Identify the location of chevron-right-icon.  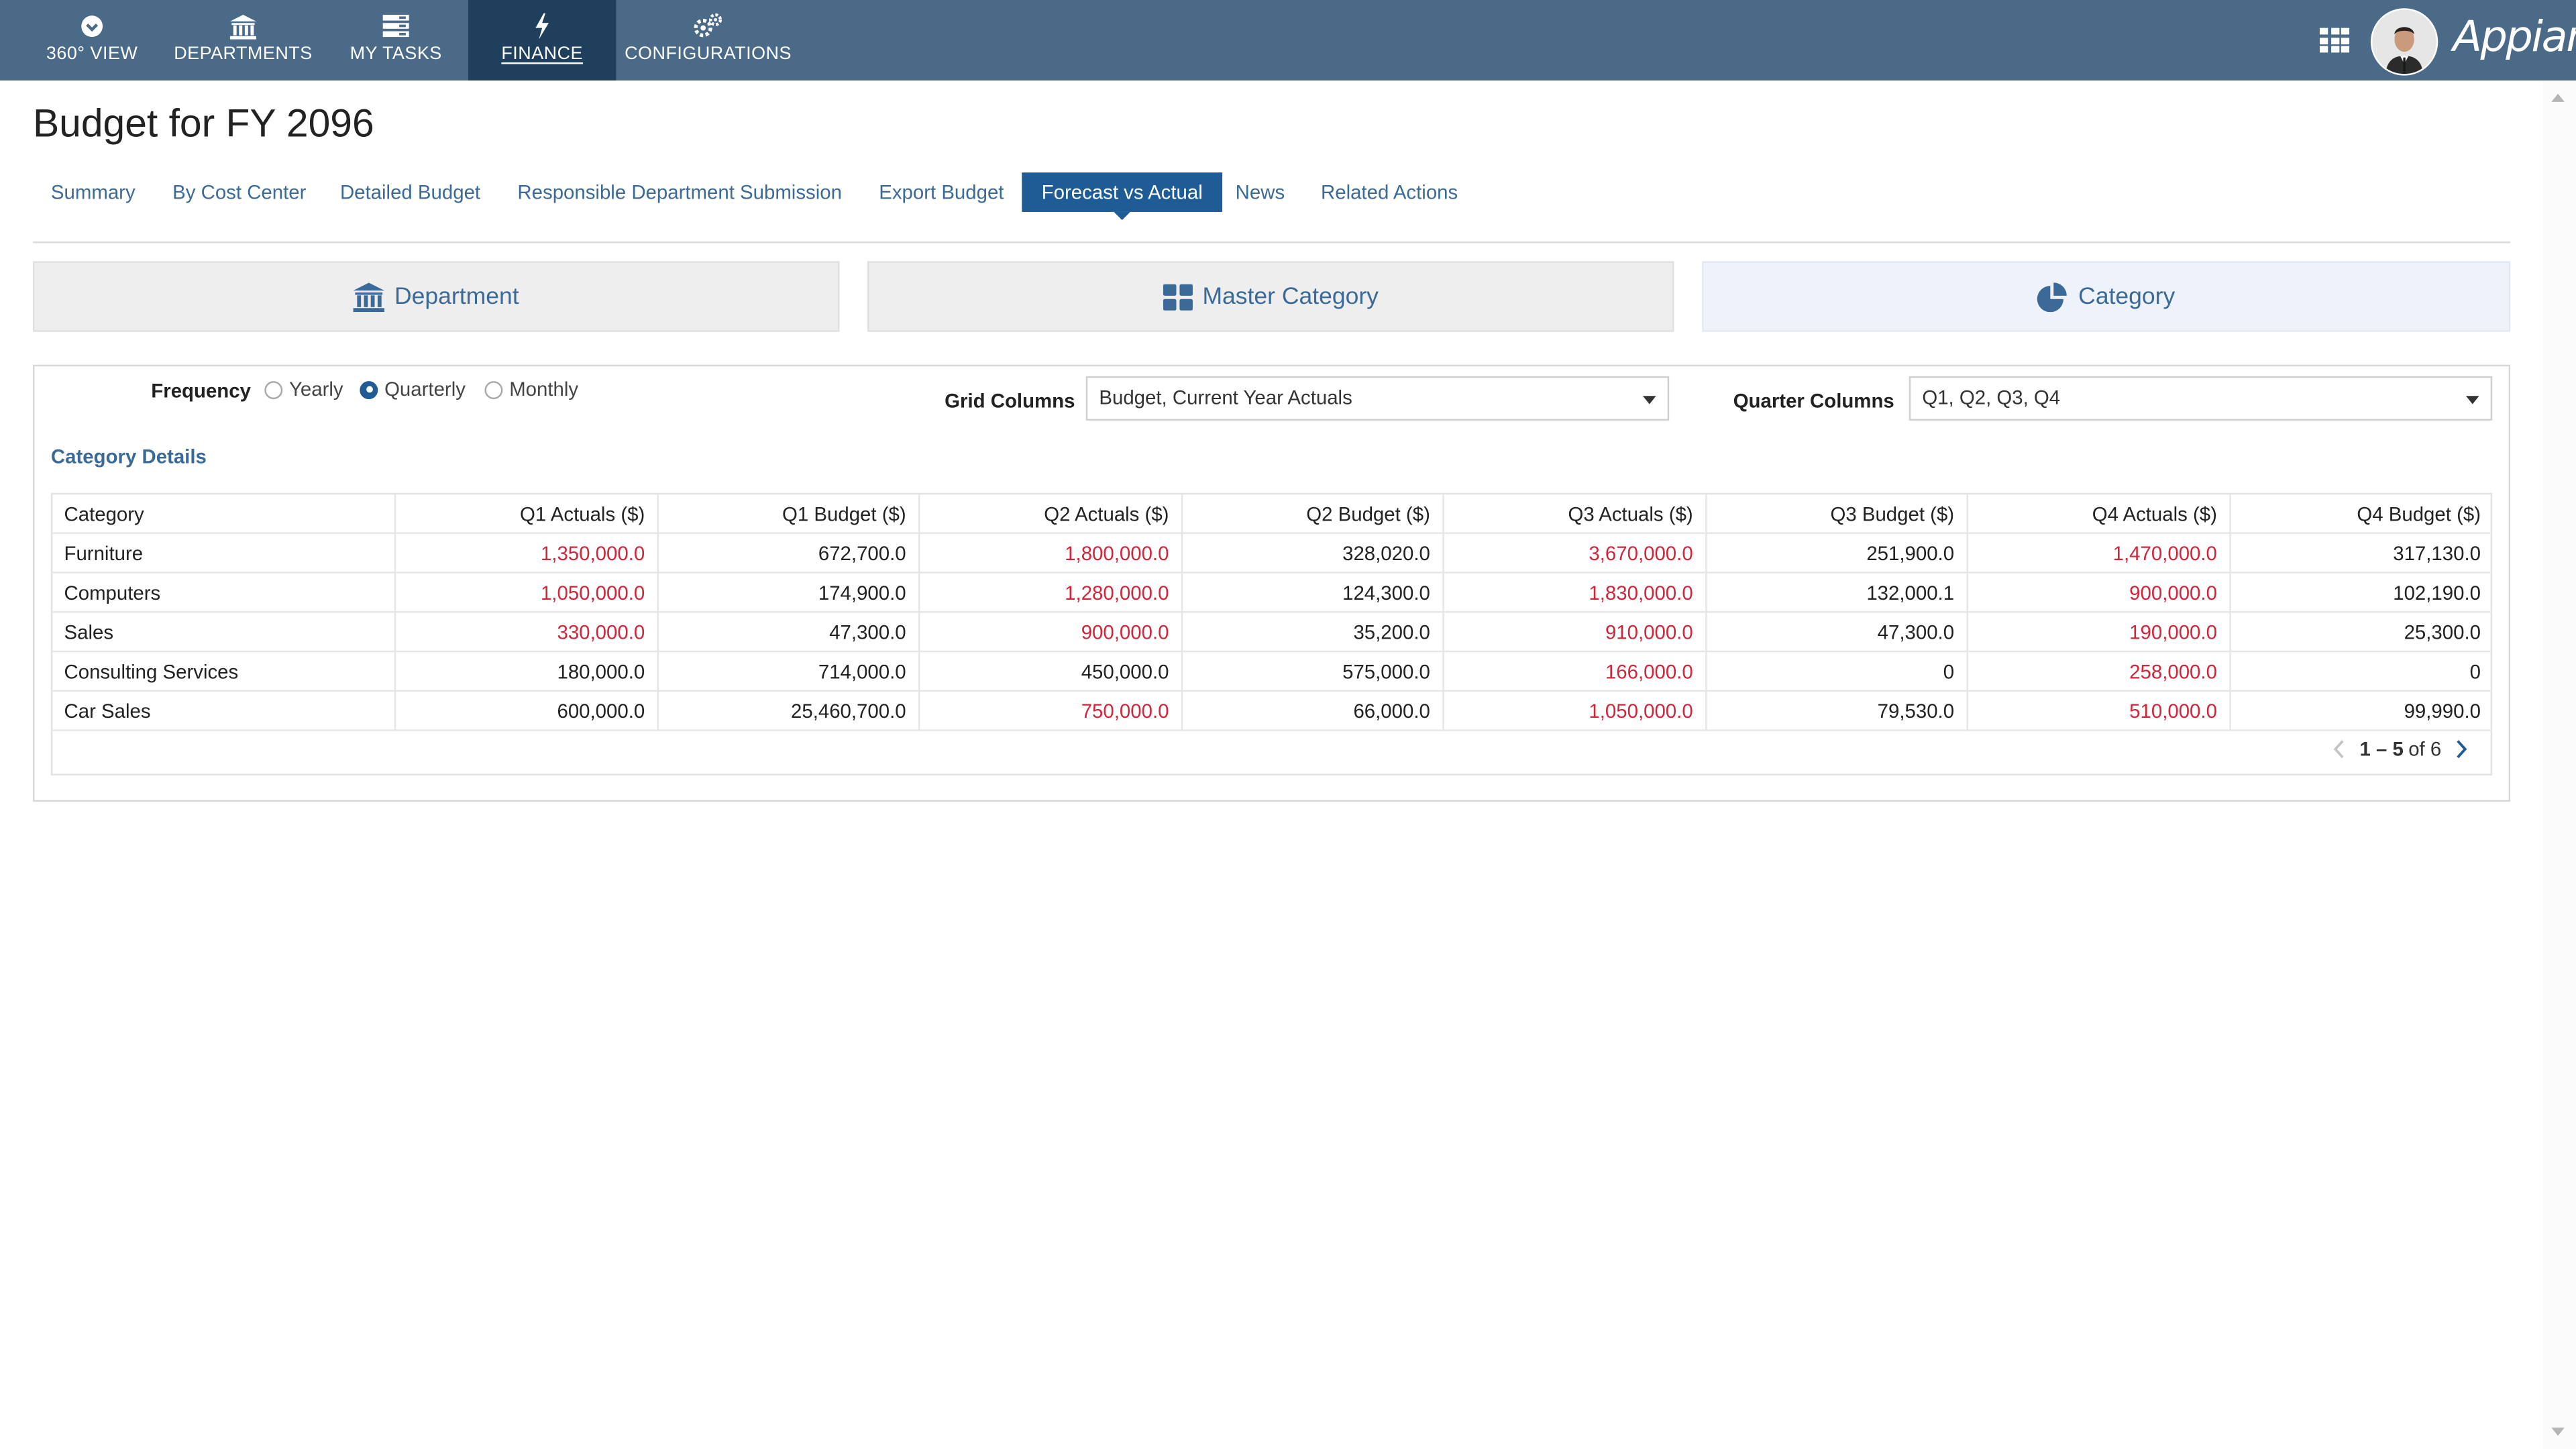
(2461, 749).